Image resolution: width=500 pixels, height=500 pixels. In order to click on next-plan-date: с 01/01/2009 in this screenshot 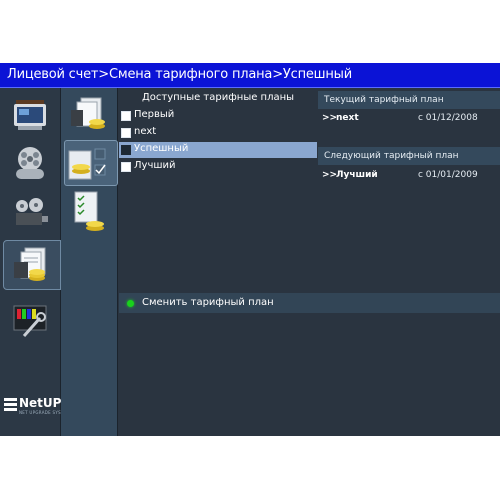, I will do `click(448, 175)`.